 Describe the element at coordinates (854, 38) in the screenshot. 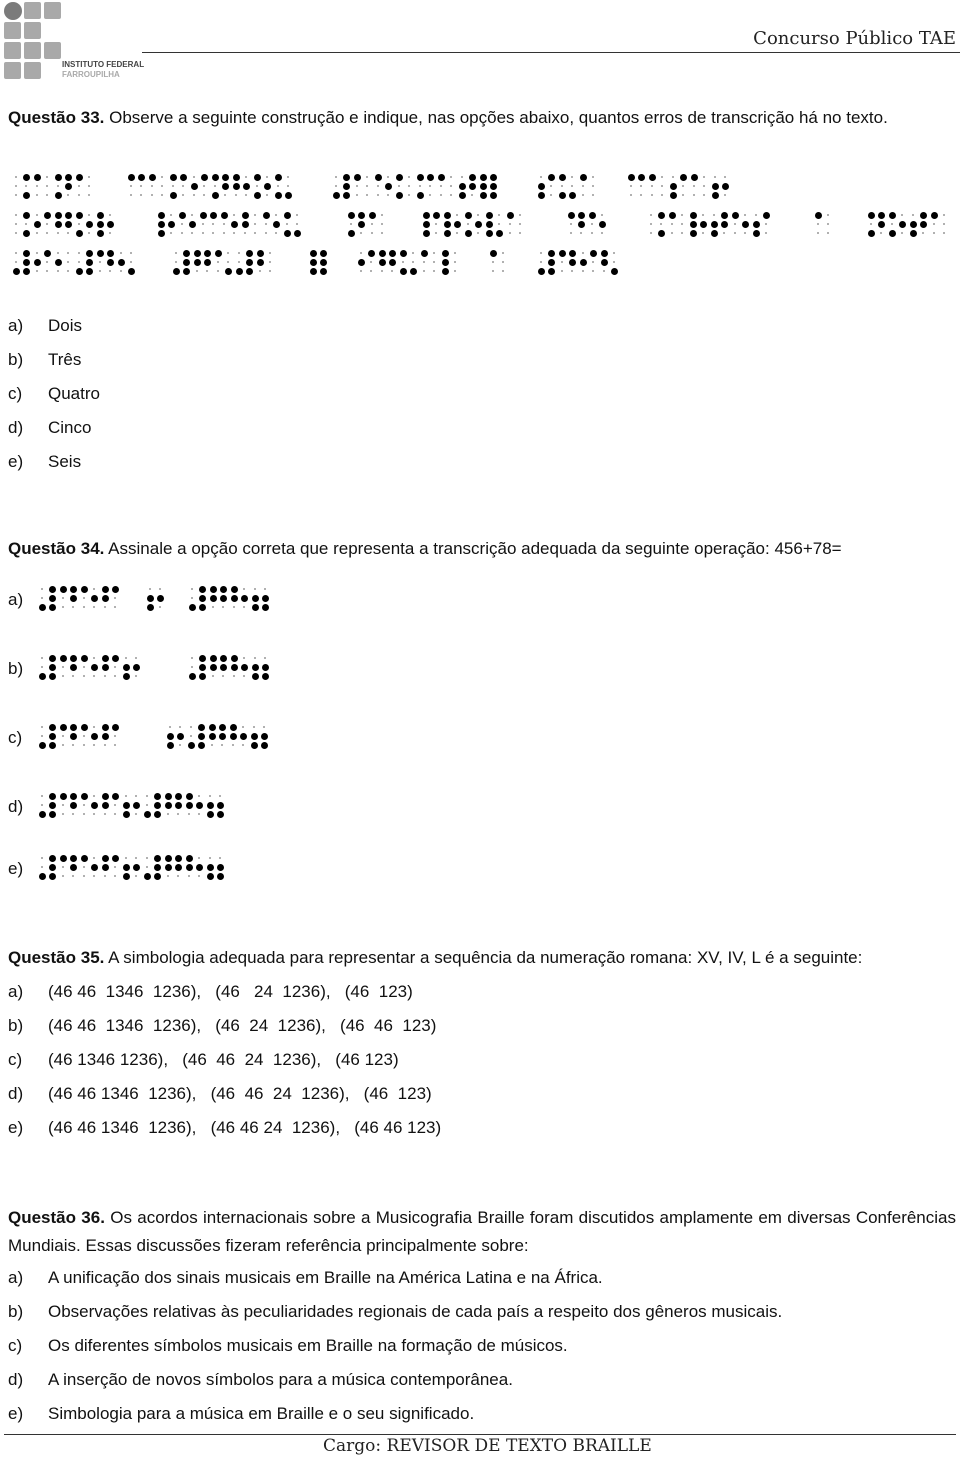

I see `exam-title: Concurso Público TAE` at that location.